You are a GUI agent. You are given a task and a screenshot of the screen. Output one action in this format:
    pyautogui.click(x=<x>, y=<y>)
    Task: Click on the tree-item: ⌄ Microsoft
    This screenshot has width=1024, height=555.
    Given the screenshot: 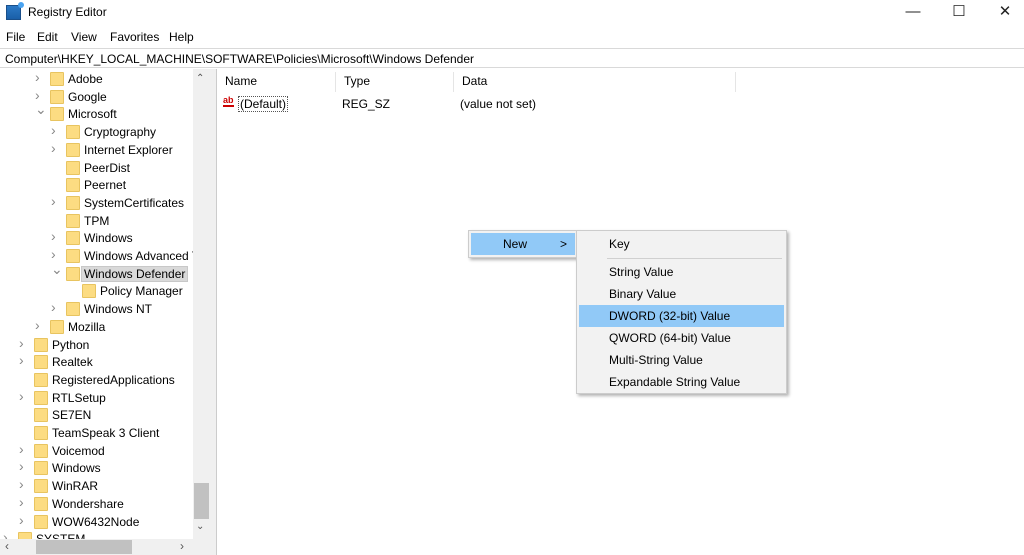 What is the action you would take?
    pyautogui.click(x=96, y=112)
    